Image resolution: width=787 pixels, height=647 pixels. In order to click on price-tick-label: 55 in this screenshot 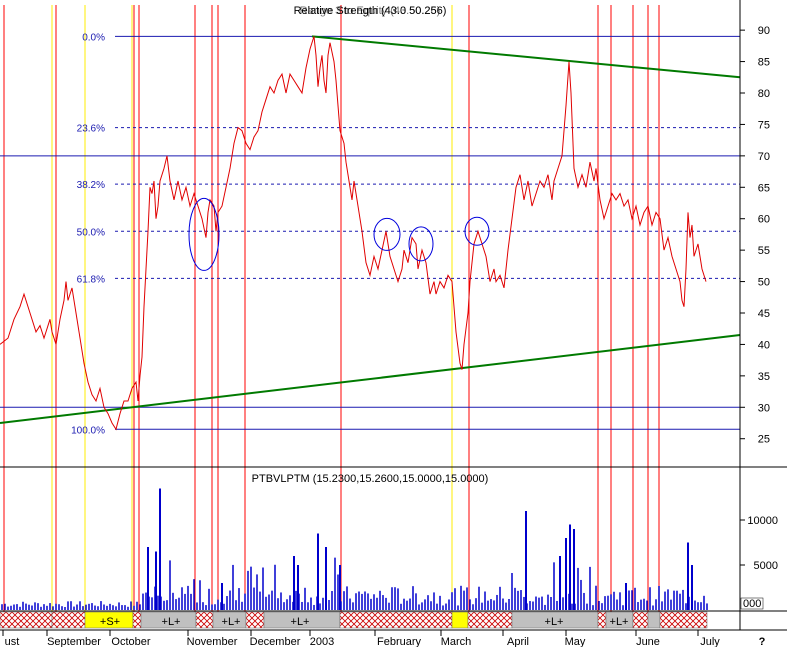, I will do `click(764, 251)`.